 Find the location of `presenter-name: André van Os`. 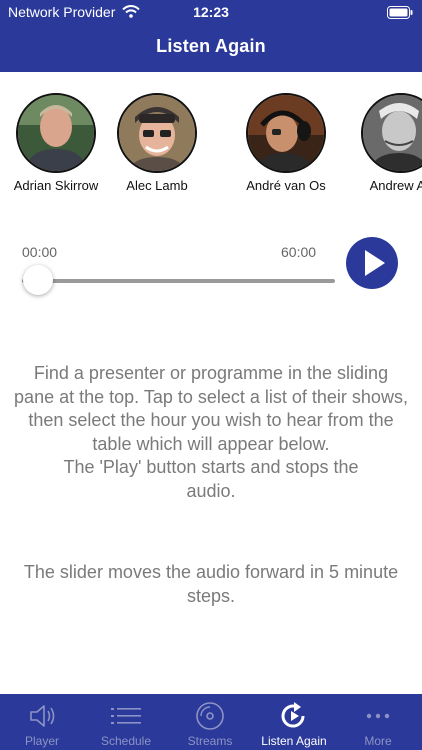

presenter-name: André van Os is located at coordinates (286, 185).